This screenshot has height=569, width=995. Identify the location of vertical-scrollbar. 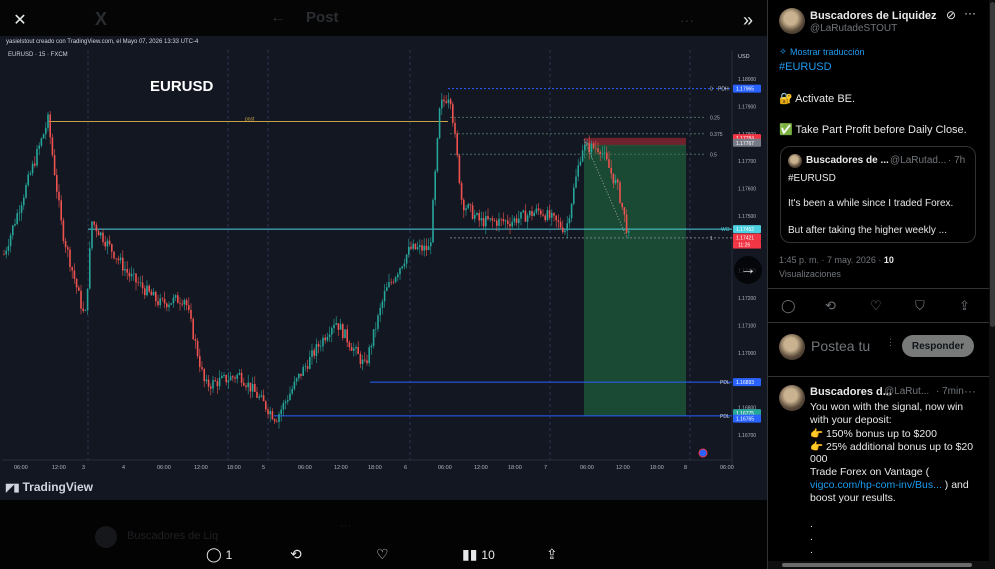
(992, 284).